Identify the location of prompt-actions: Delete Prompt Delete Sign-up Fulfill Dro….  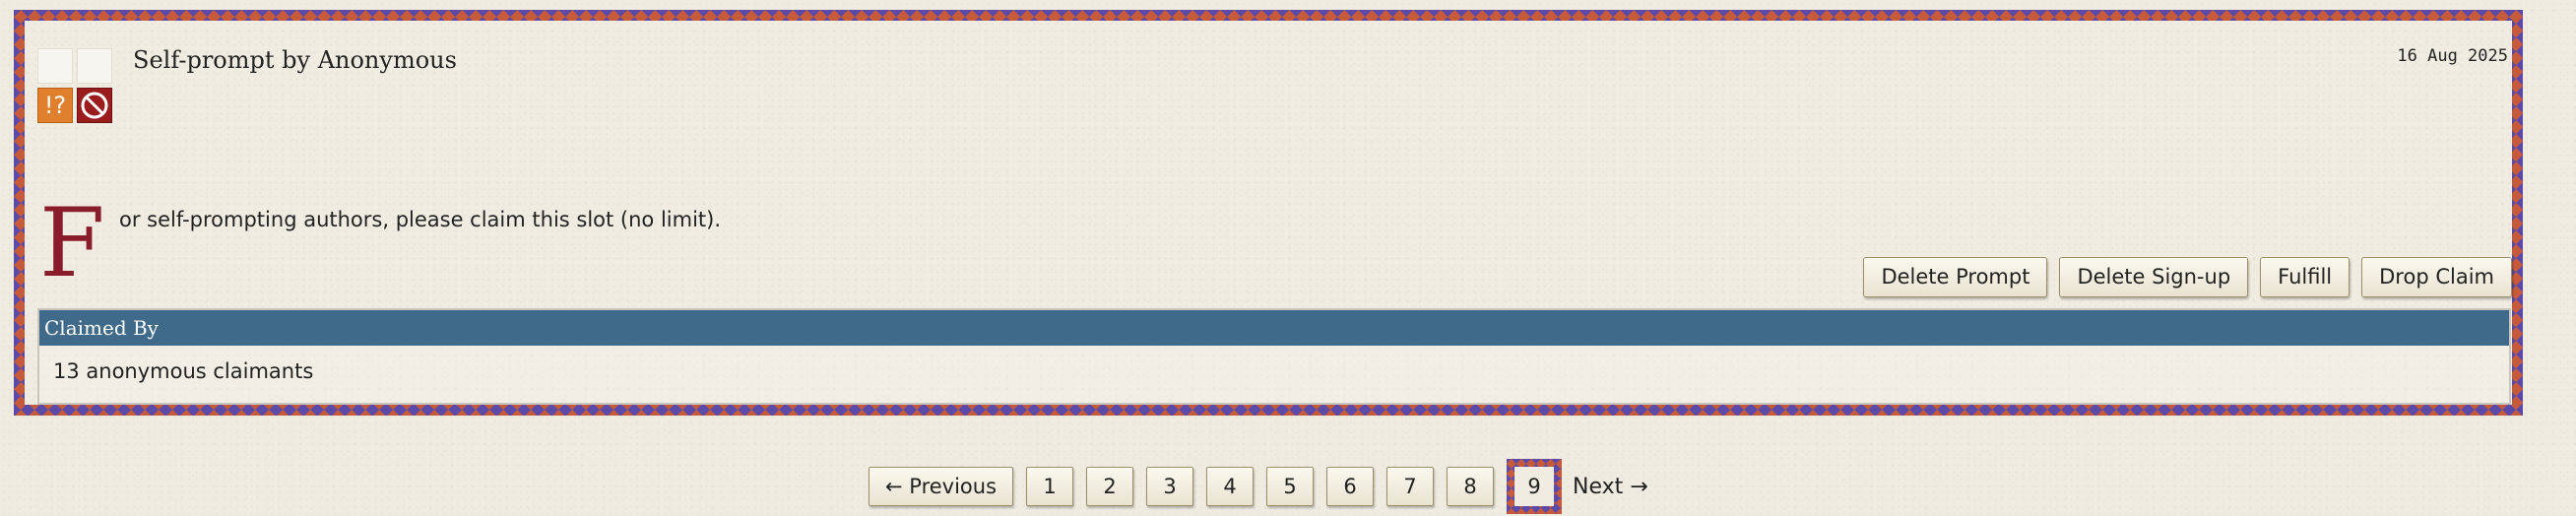
(2187, 277).